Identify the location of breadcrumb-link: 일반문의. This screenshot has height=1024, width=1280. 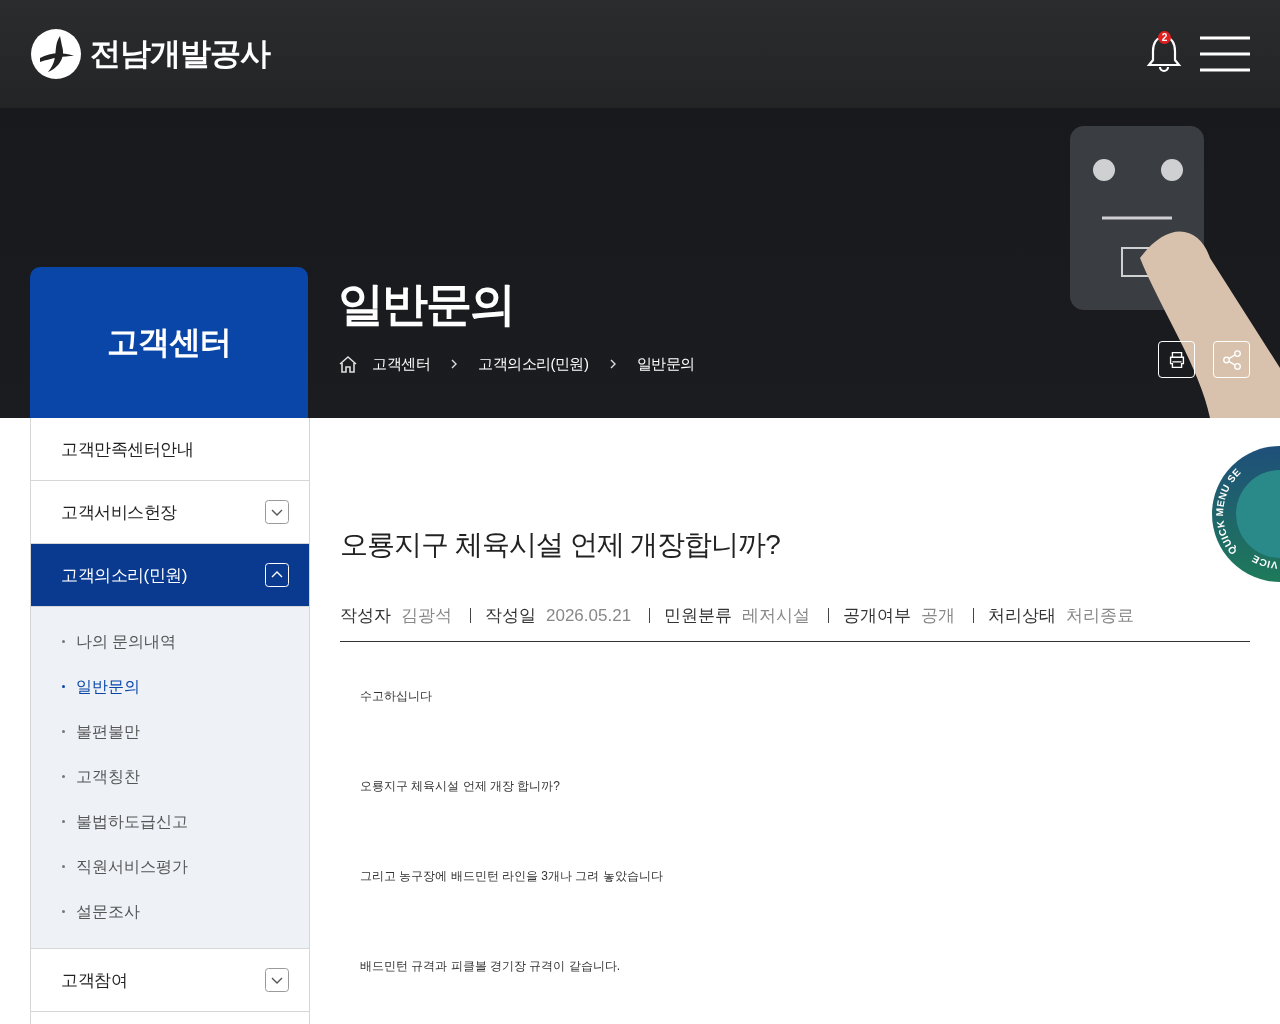
(665, 364).